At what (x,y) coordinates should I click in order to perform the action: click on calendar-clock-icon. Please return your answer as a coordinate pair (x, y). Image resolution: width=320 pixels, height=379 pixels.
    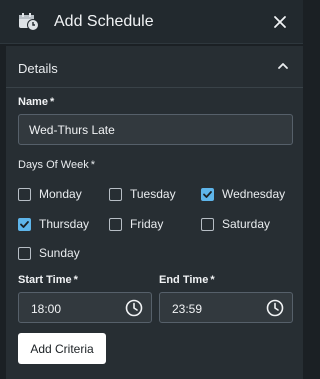
    Looking at the image, I should click on (29, 22).